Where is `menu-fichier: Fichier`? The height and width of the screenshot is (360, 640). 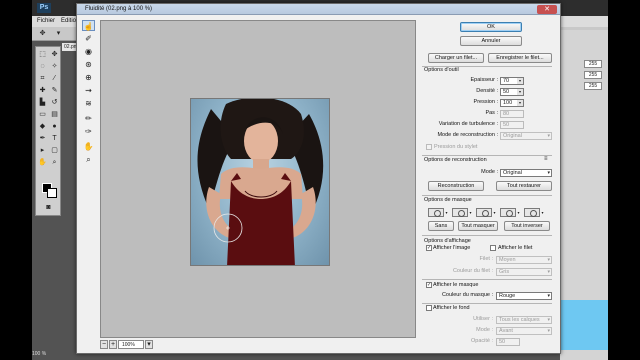
menu-fichier: Fichier is located at coordinates (46, 21).